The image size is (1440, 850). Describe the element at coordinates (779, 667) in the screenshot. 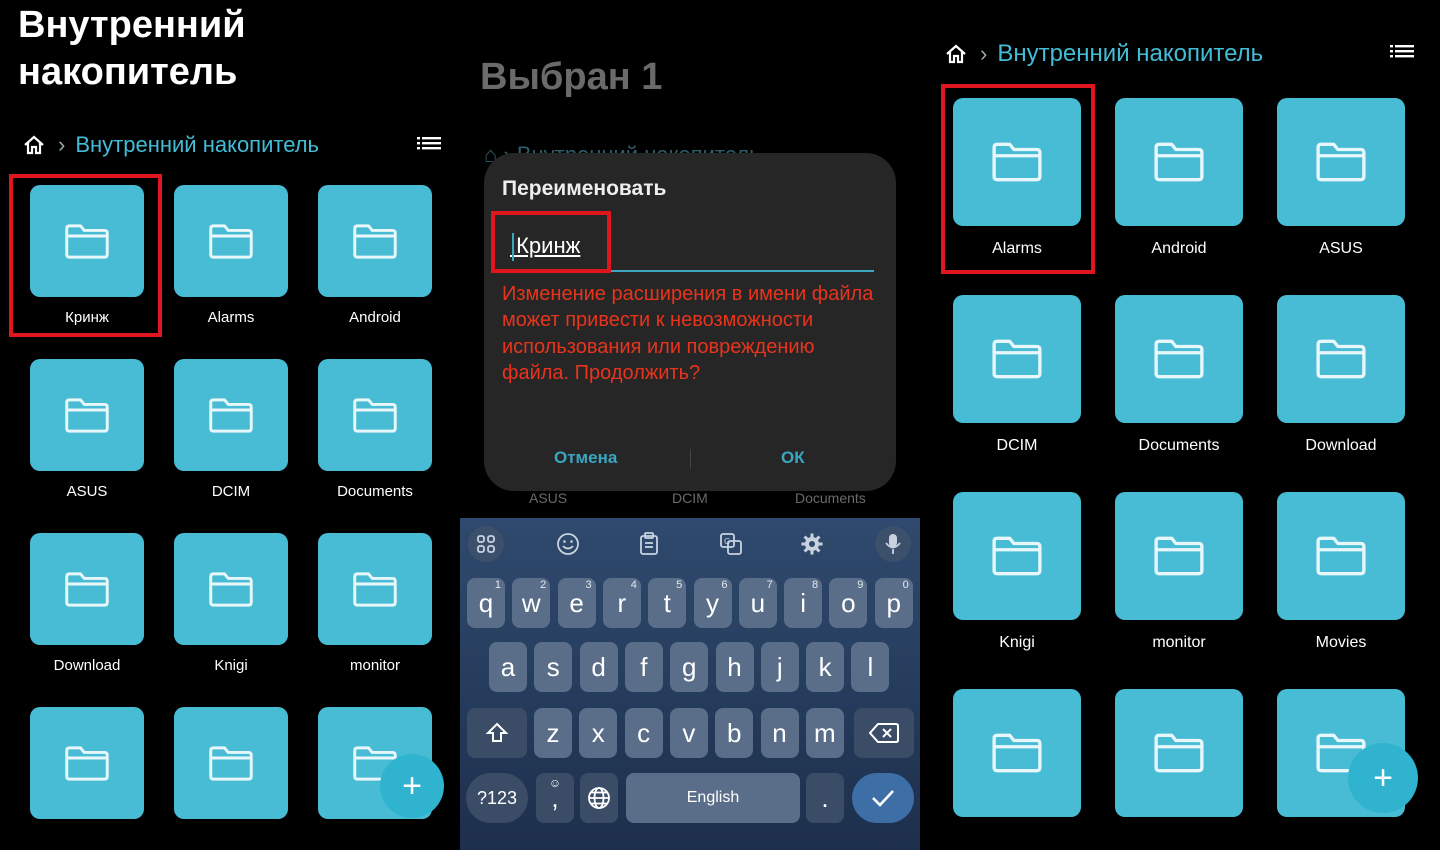

I see `key-j: j` at that location.